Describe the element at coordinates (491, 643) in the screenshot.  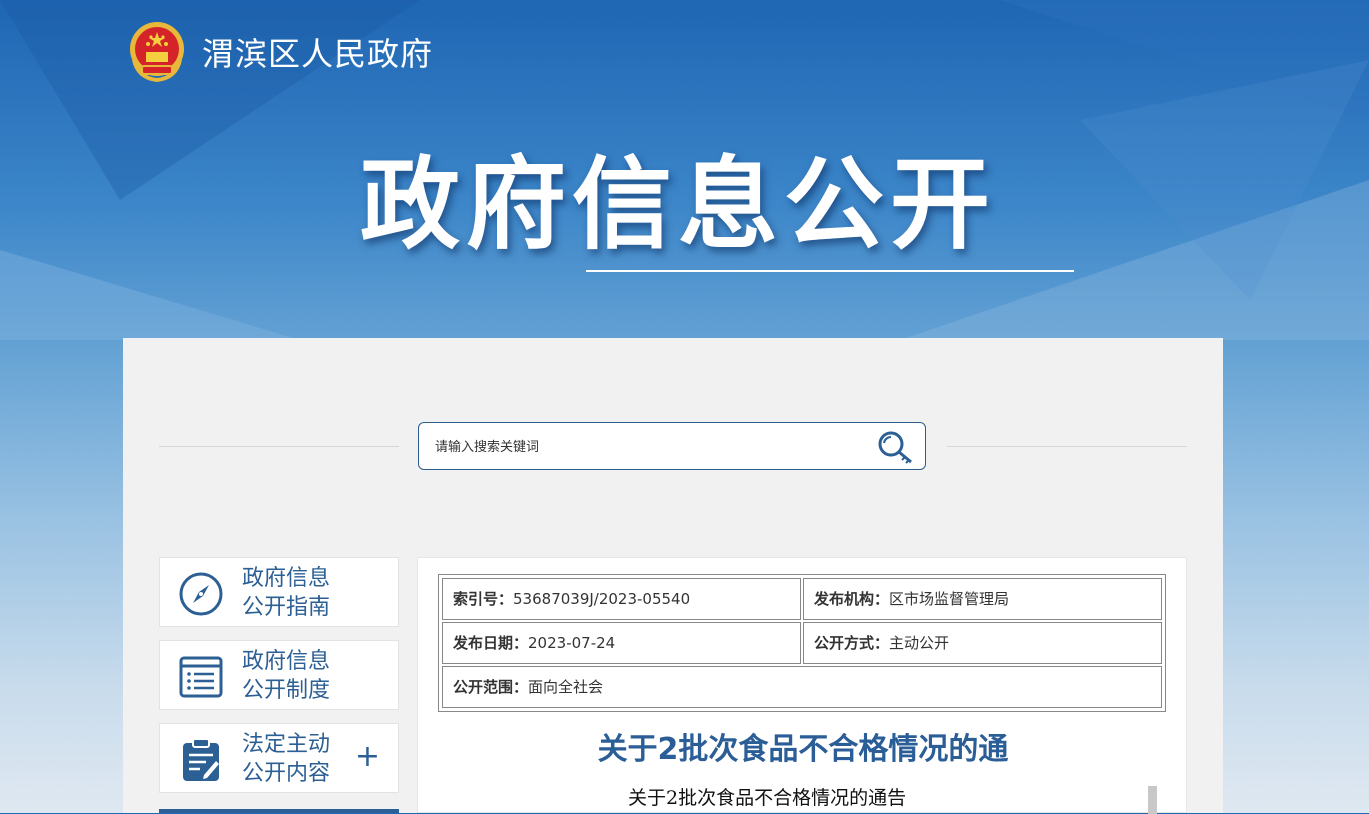
I see `meta-date-label: 发布日期：` at that location.